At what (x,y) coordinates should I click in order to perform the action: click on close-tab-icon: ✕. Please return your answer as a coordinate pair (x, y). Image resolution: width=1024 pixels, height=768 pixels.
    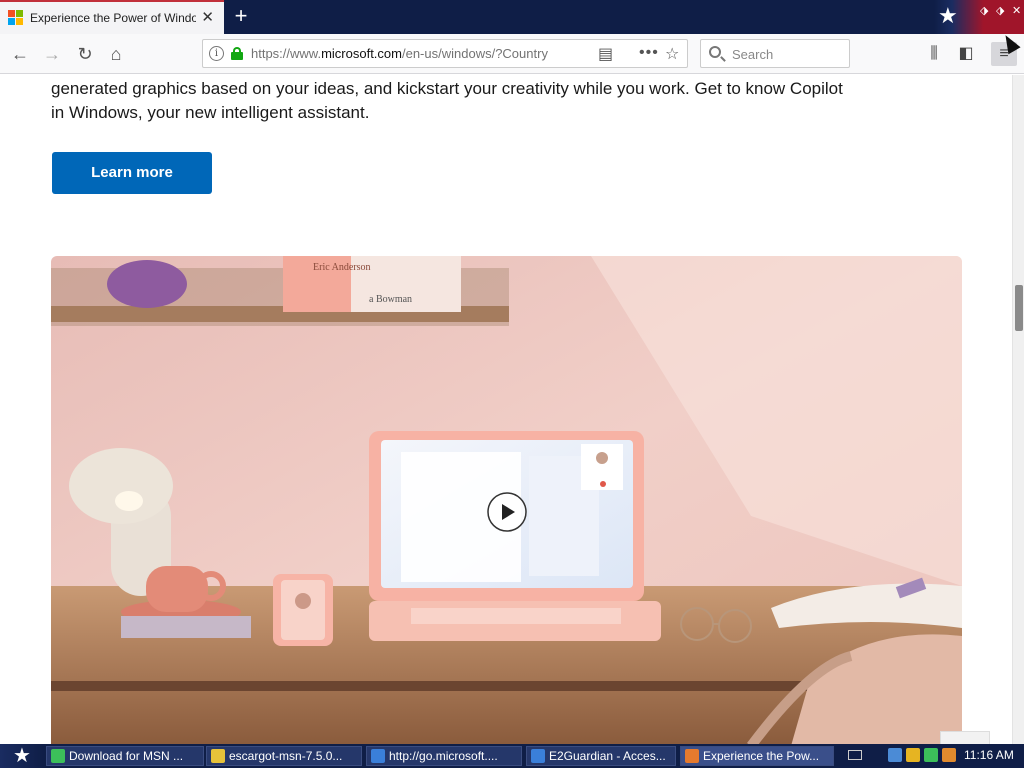
    Looking at the image, I should click on (207, 18).